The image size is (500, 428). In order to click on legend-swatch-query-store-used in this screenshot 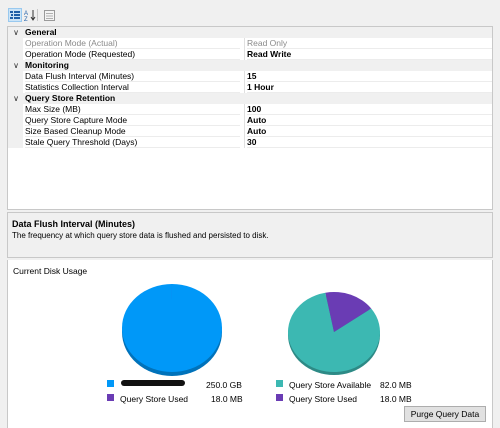, I will do `click(110, 397)`.